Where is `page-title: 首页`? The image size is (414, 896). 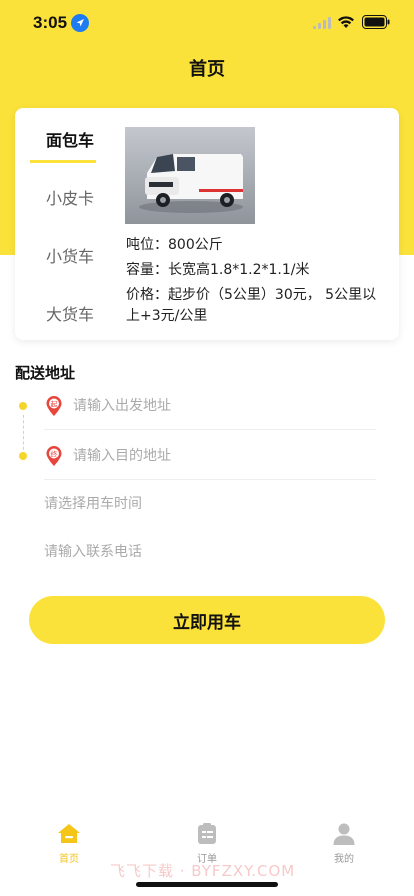 page-title: 首页 is located at coordinates (207, 69).